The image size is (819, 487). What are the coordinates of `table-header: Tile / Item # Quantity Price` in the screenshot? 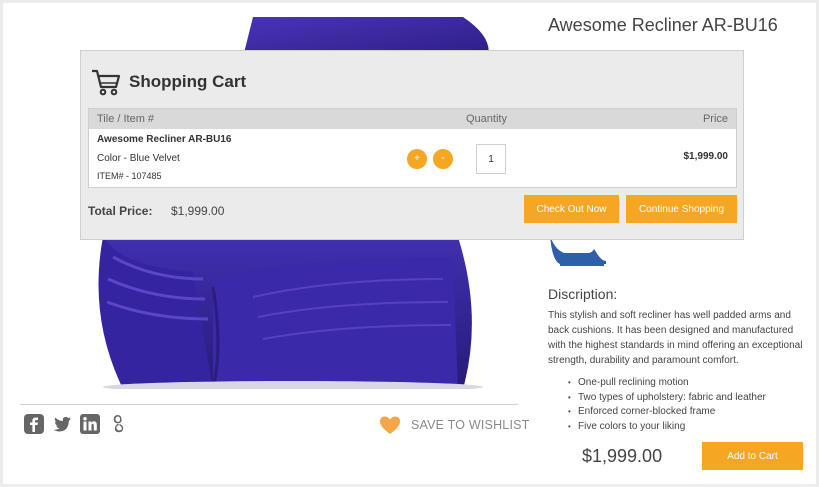 It's located at (412, 119).